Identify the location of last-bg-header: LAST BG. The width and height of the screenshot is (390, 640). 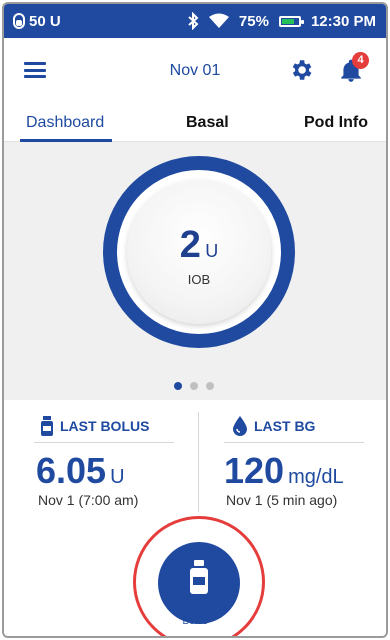
(273, 426).